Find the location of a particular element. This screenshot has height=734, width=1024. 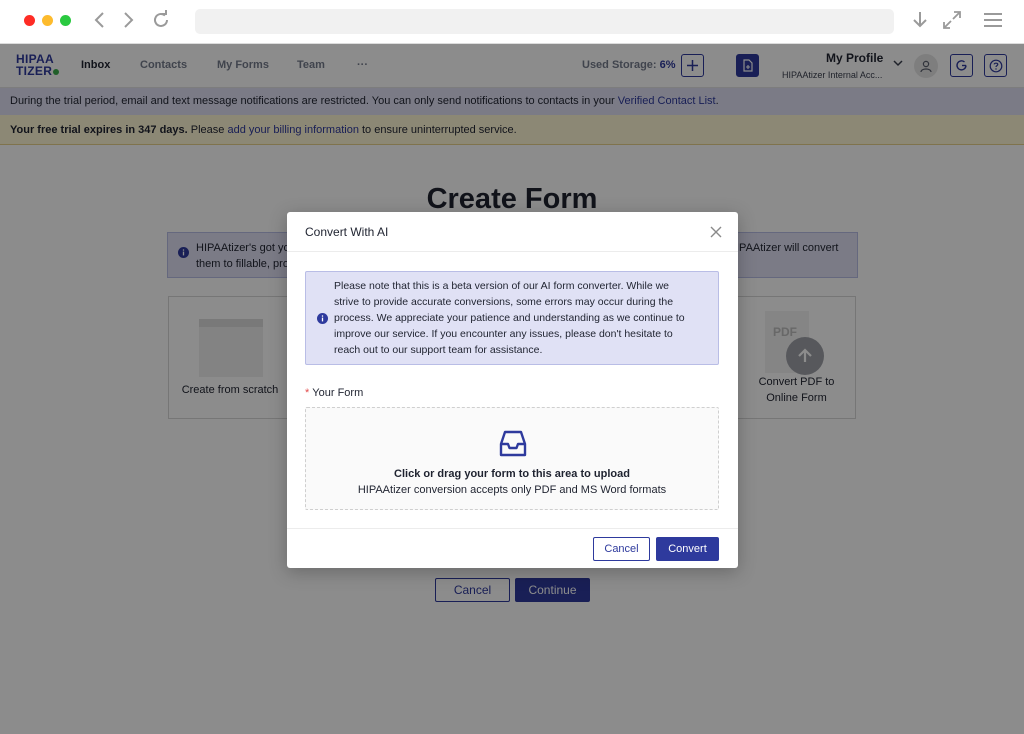

your-form-label: * Your Form is located at coordinates (334, 393).